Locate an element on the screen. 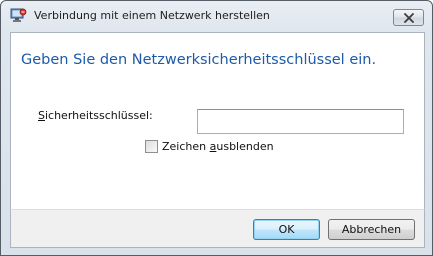 This screenshot has width=433, height=256. hide-characters-label: Zeichen ausblenden is located at coordinates (218, 146).